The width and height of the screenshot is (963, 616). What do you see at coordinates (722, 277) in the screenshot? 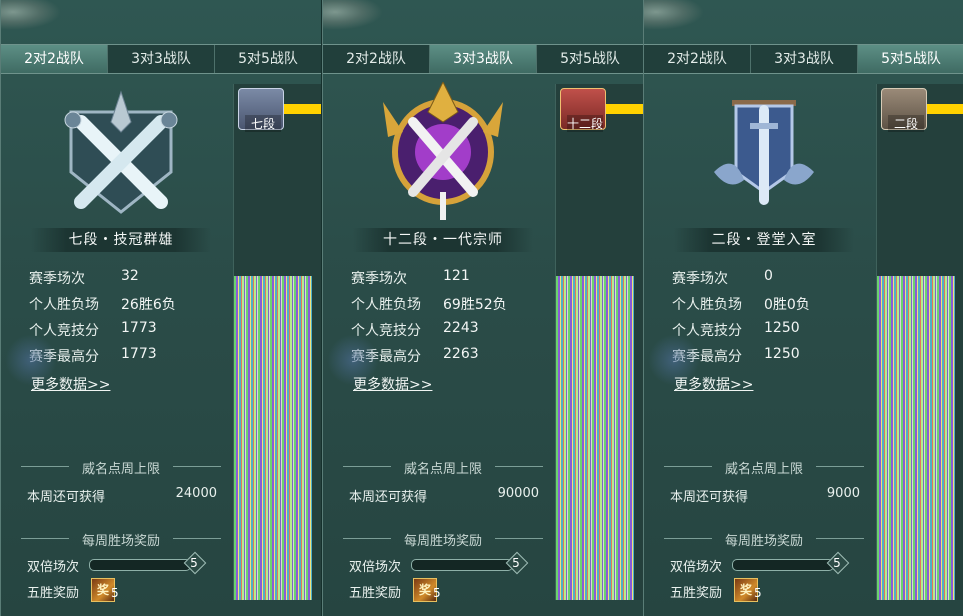
I see `stat-season-matches: 赛季场次 0` at bounding box center [722, 277].